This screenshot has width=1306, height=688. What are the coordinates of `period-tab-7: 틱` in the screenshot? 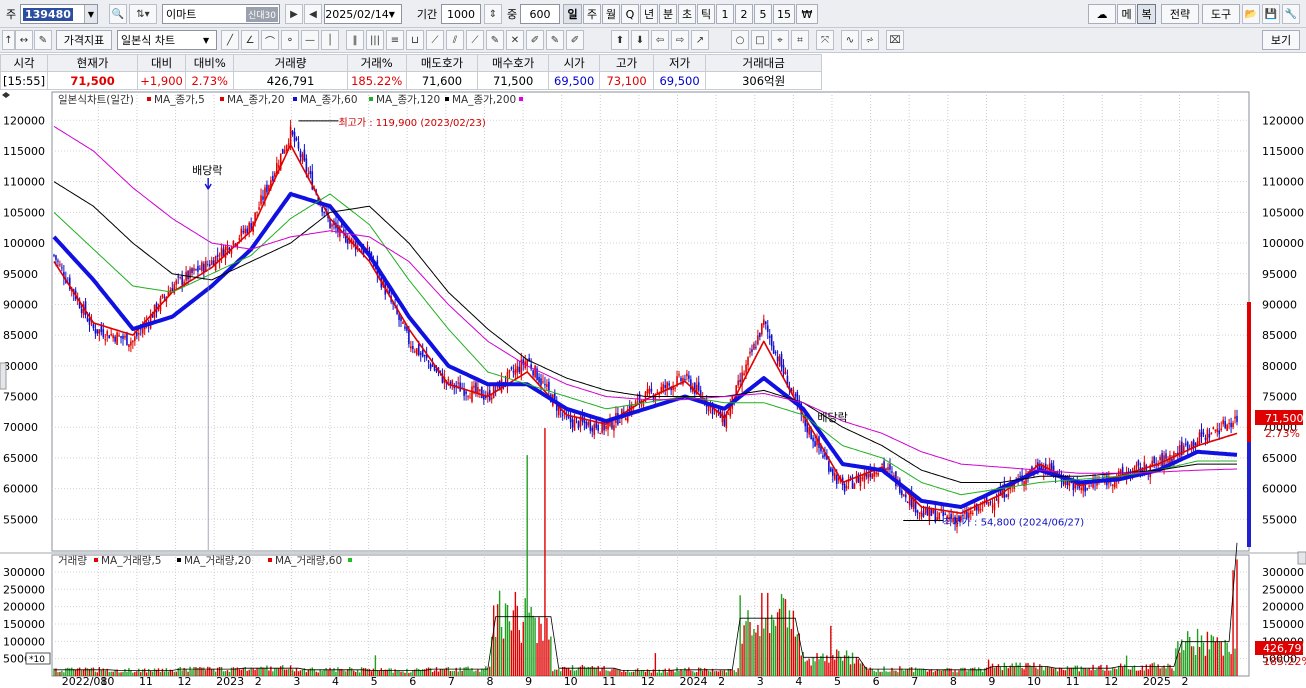 It's located at (706, 14).